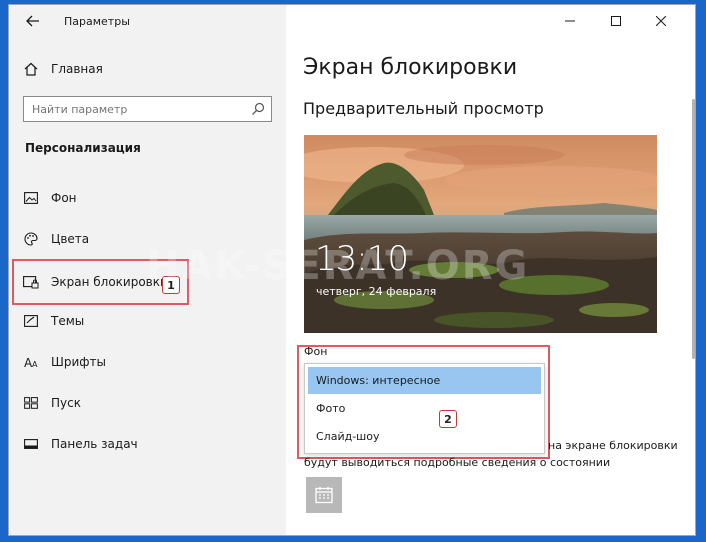 Image resolution: width=706 pixels, height=542 pixels. What do you see at coordinates (147, 321) in the screenshot?
I see `sidebar-item-themes: Темы` at bounding box center [147, 321].